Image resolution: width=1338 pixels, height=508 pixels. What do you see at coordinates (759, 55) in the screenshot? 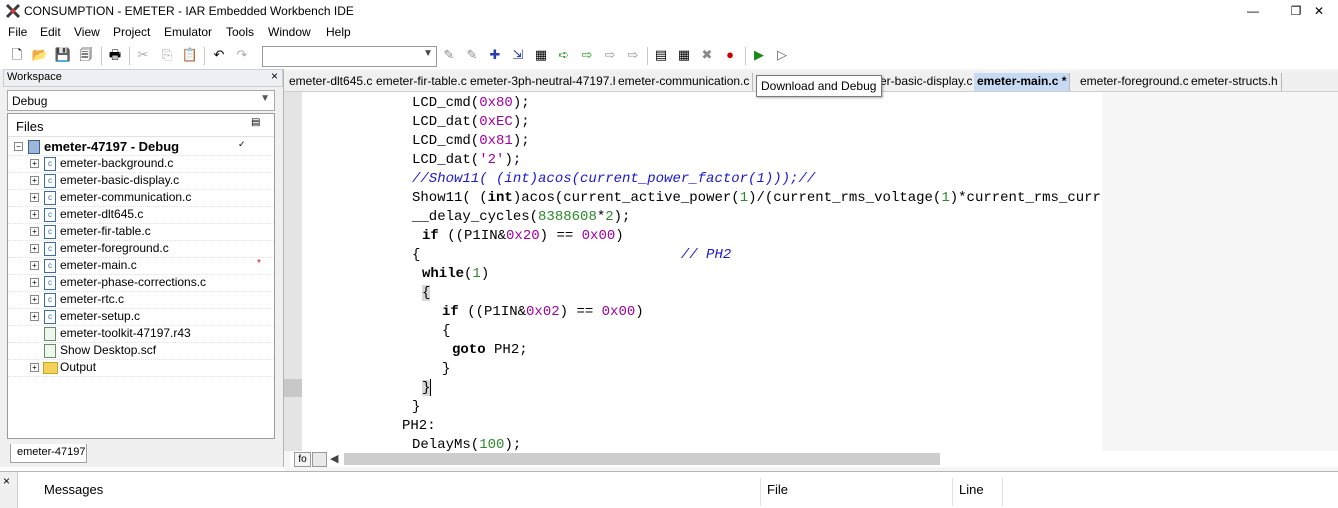
I see `download-and-debug-icon: ▶` at bounding box center [759, 55].